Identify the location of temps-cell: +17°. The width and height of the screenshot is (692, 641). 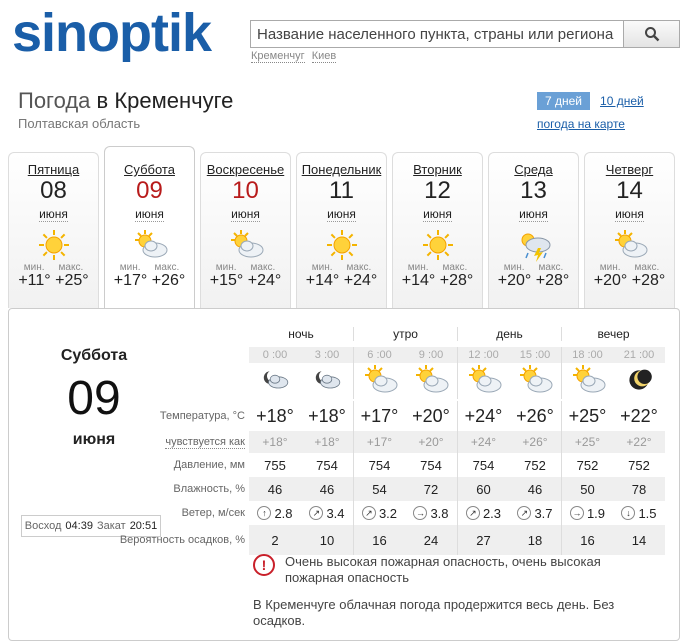
(379, 416).